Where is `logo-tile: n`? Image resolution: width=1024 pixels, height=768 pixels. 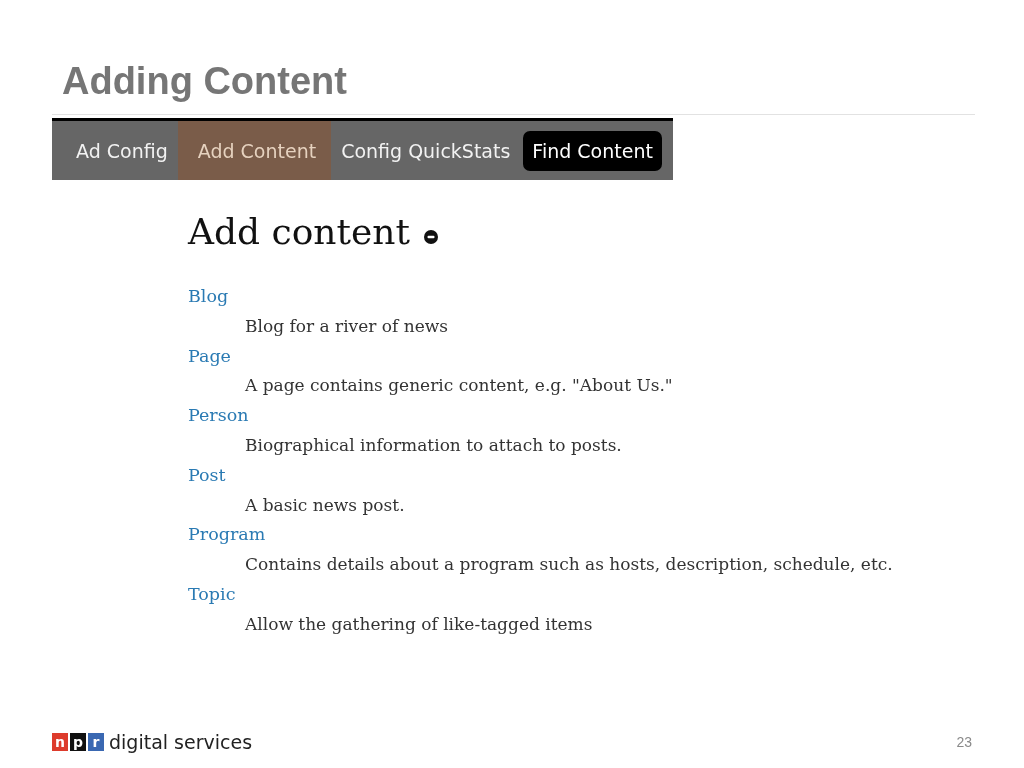 logo-tile: n is located at coordinates (60, 742).